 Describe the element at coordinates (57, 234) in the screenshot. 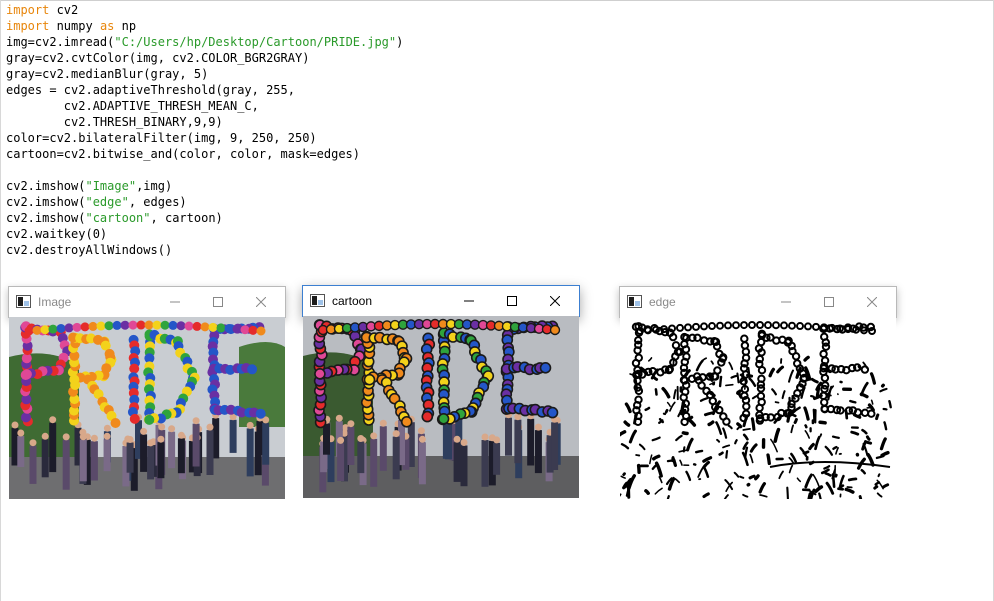

I see `code-line: cv2.waitkey(0)` at that location.